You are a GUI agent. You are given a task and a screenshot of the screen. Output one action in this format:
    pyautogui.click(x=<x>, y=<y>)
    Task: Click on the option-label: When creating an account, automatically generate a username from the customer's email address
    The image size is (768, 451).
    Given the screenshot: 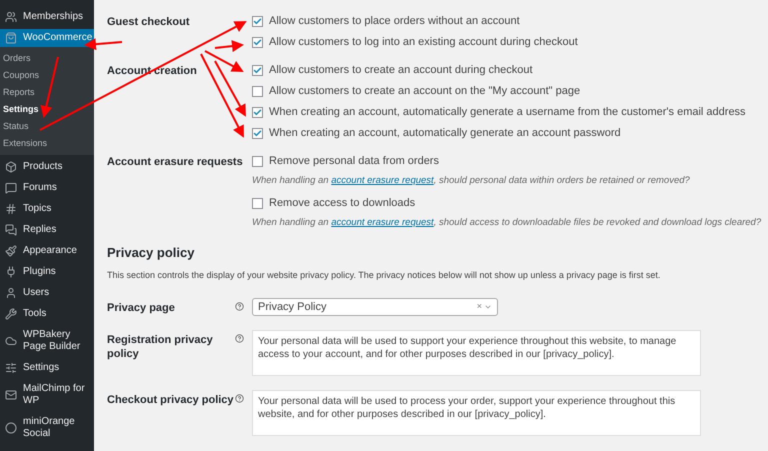 What is the action you would take?
    pyautogui.click(x=507, y=112)
    